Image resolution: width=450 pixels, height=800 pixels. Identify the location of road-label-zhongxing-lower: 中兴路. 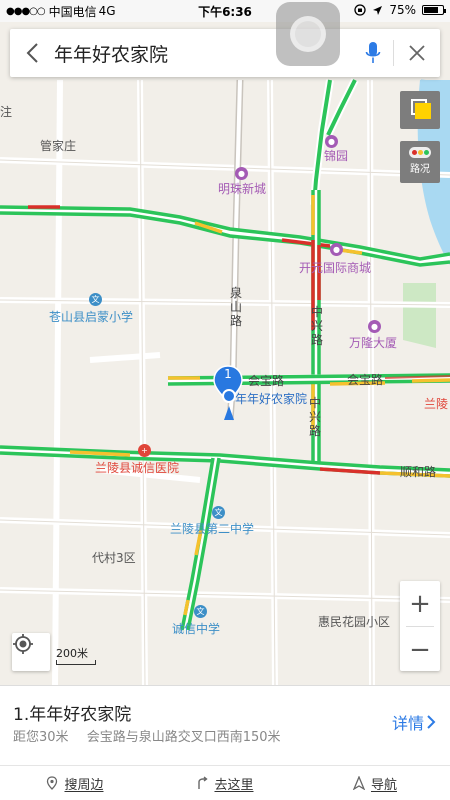
(315, 417).